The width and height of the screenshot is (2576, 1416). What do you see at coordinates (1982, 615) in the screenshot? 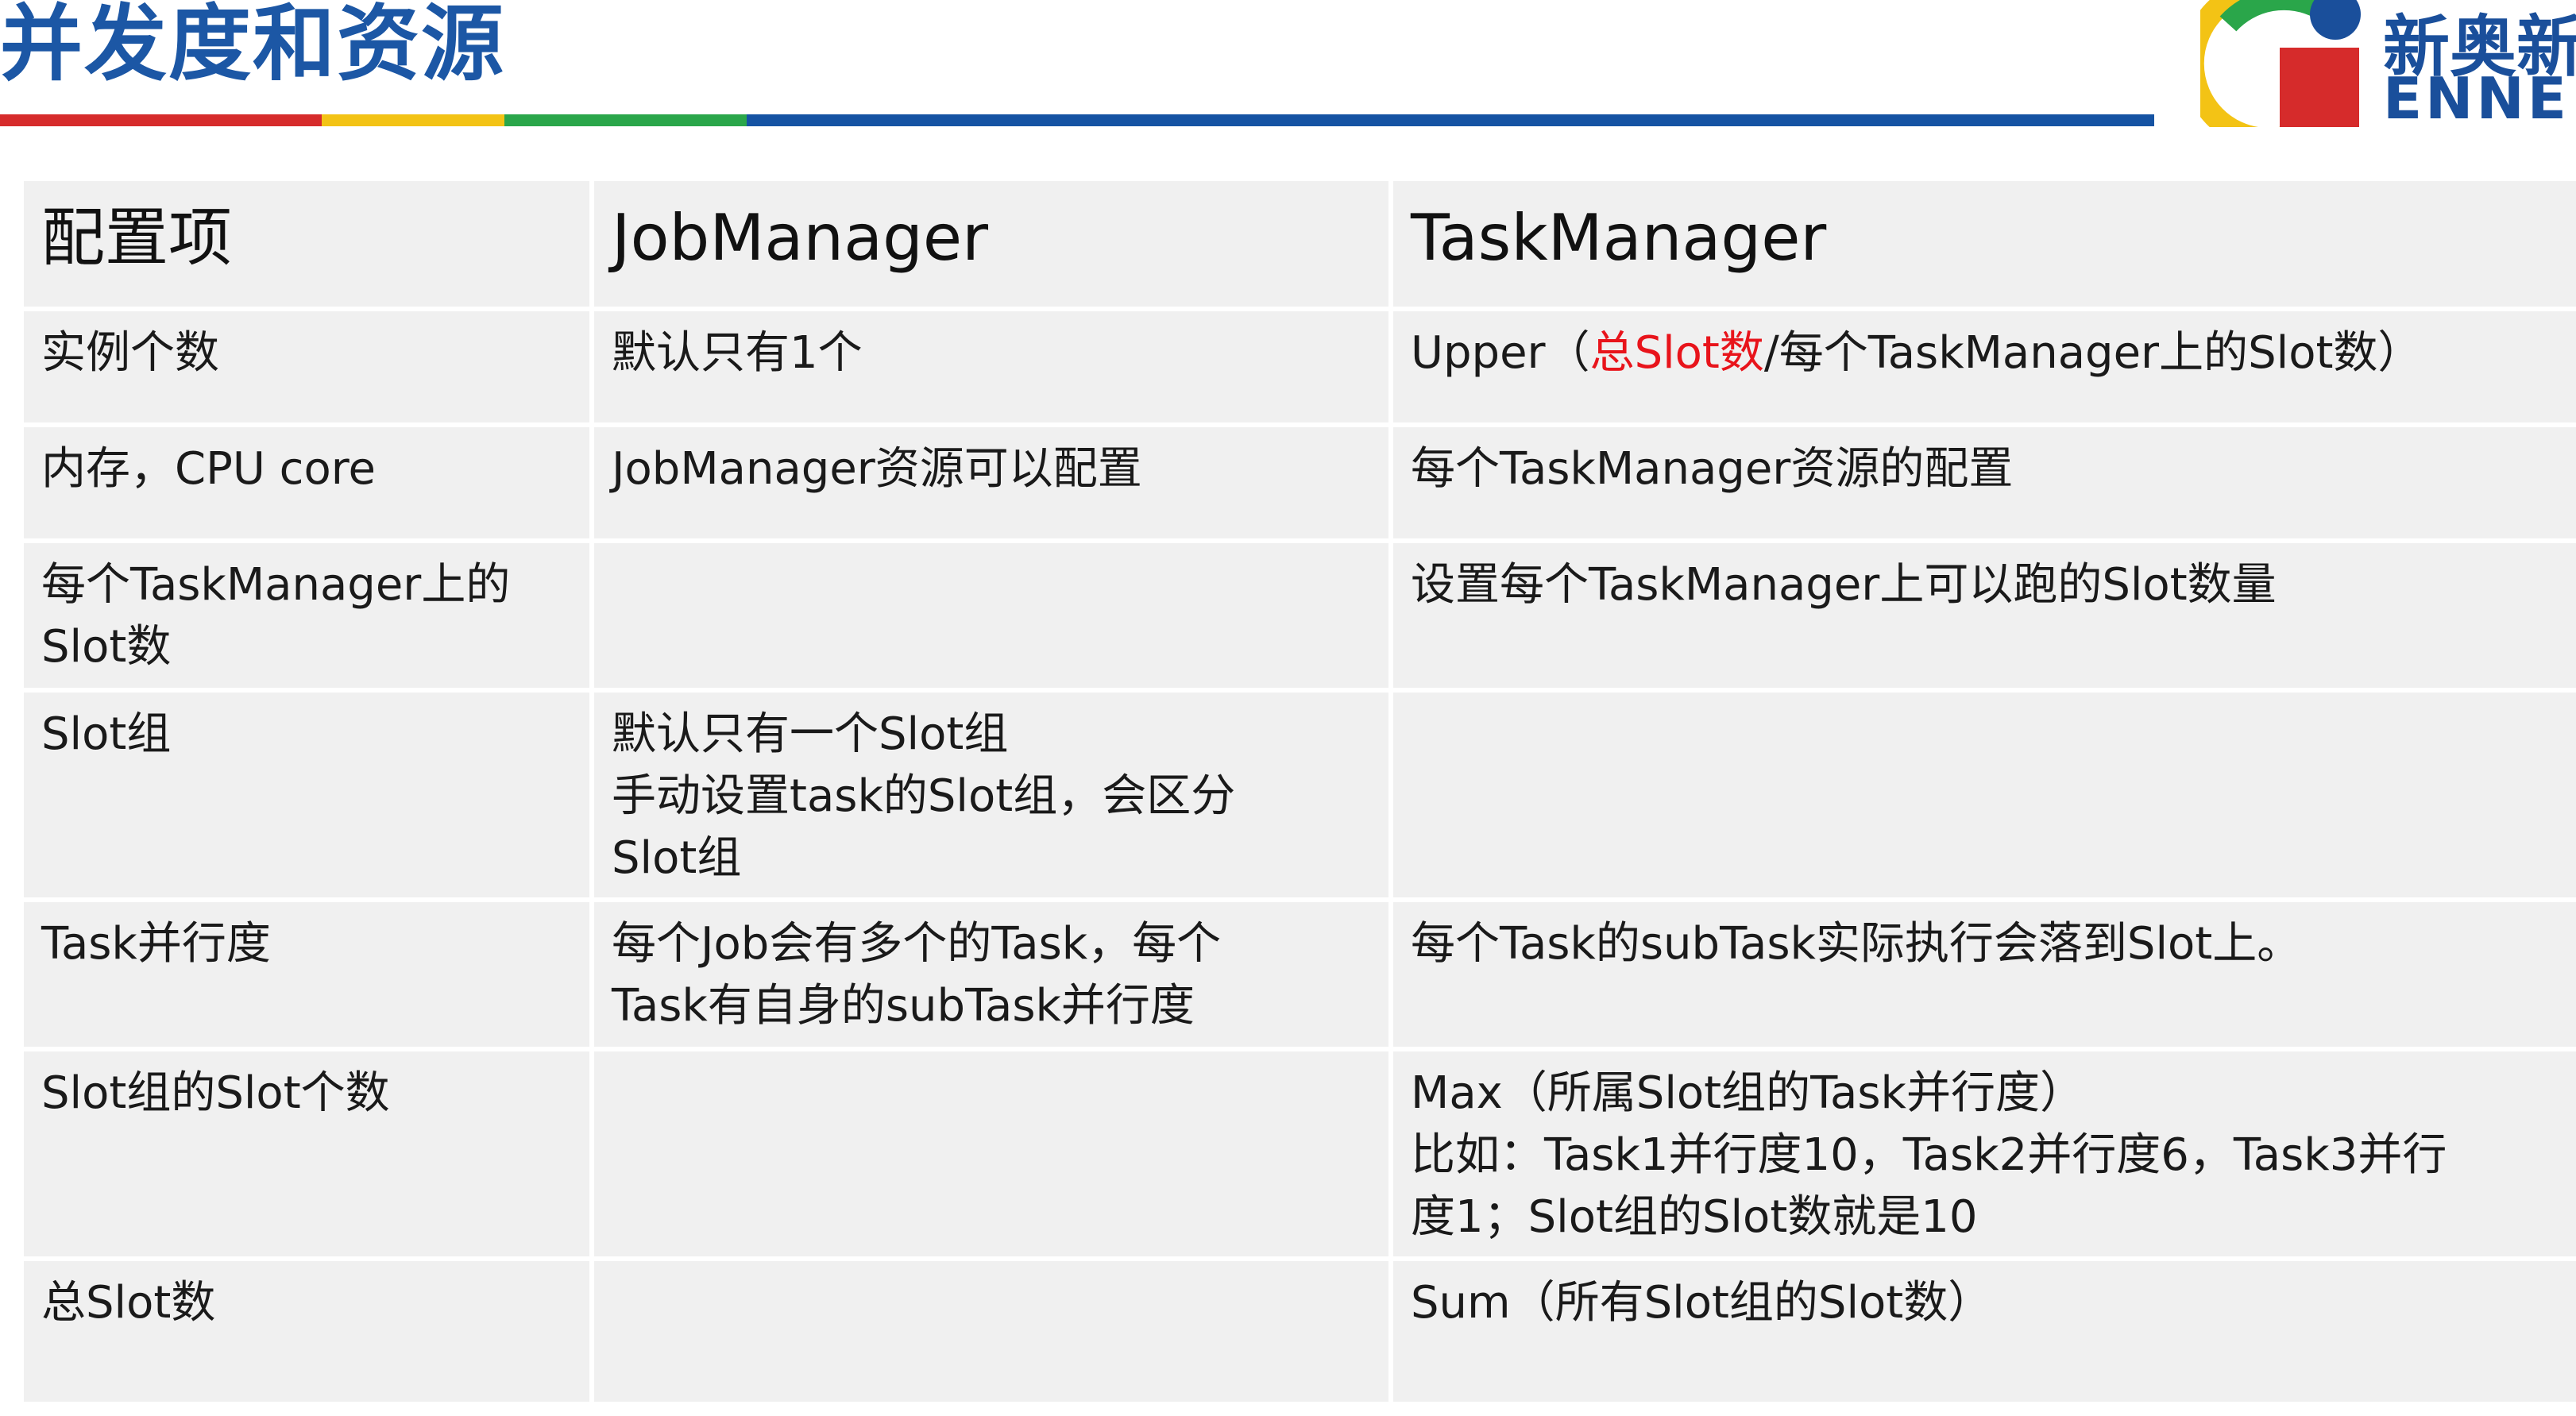
I see `cell-taskmanager: 设置每个TaskManager上可以跑的Slot数量` at bounding box center [1982, 615].